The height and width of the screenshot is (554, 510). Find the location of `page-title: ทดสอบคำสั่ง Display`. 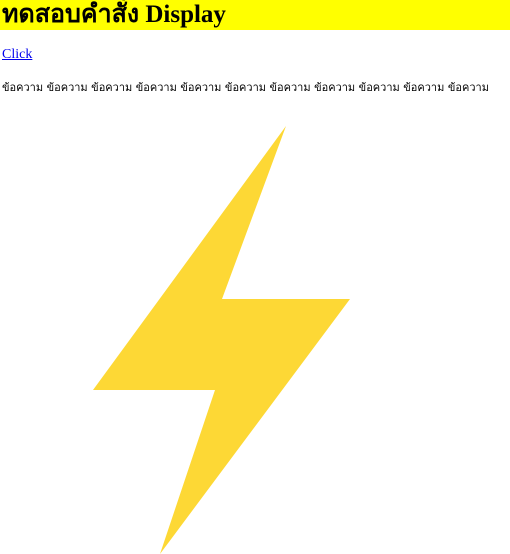

page-title: ทดสอบคำสั่ง Display is located at coordinates (114, 14).